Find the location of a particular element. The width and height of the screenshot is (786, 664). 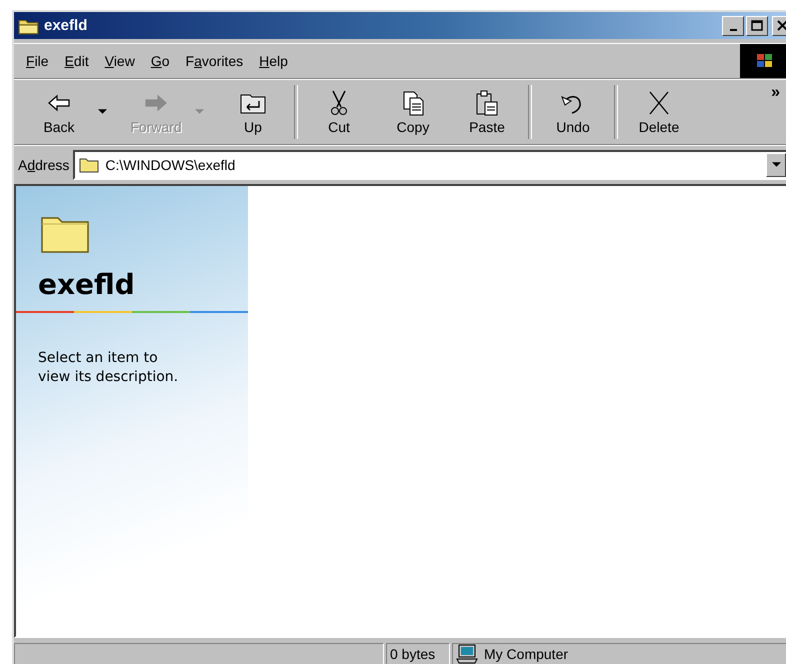

menu-item: Go is located at coordinates (160, 61).